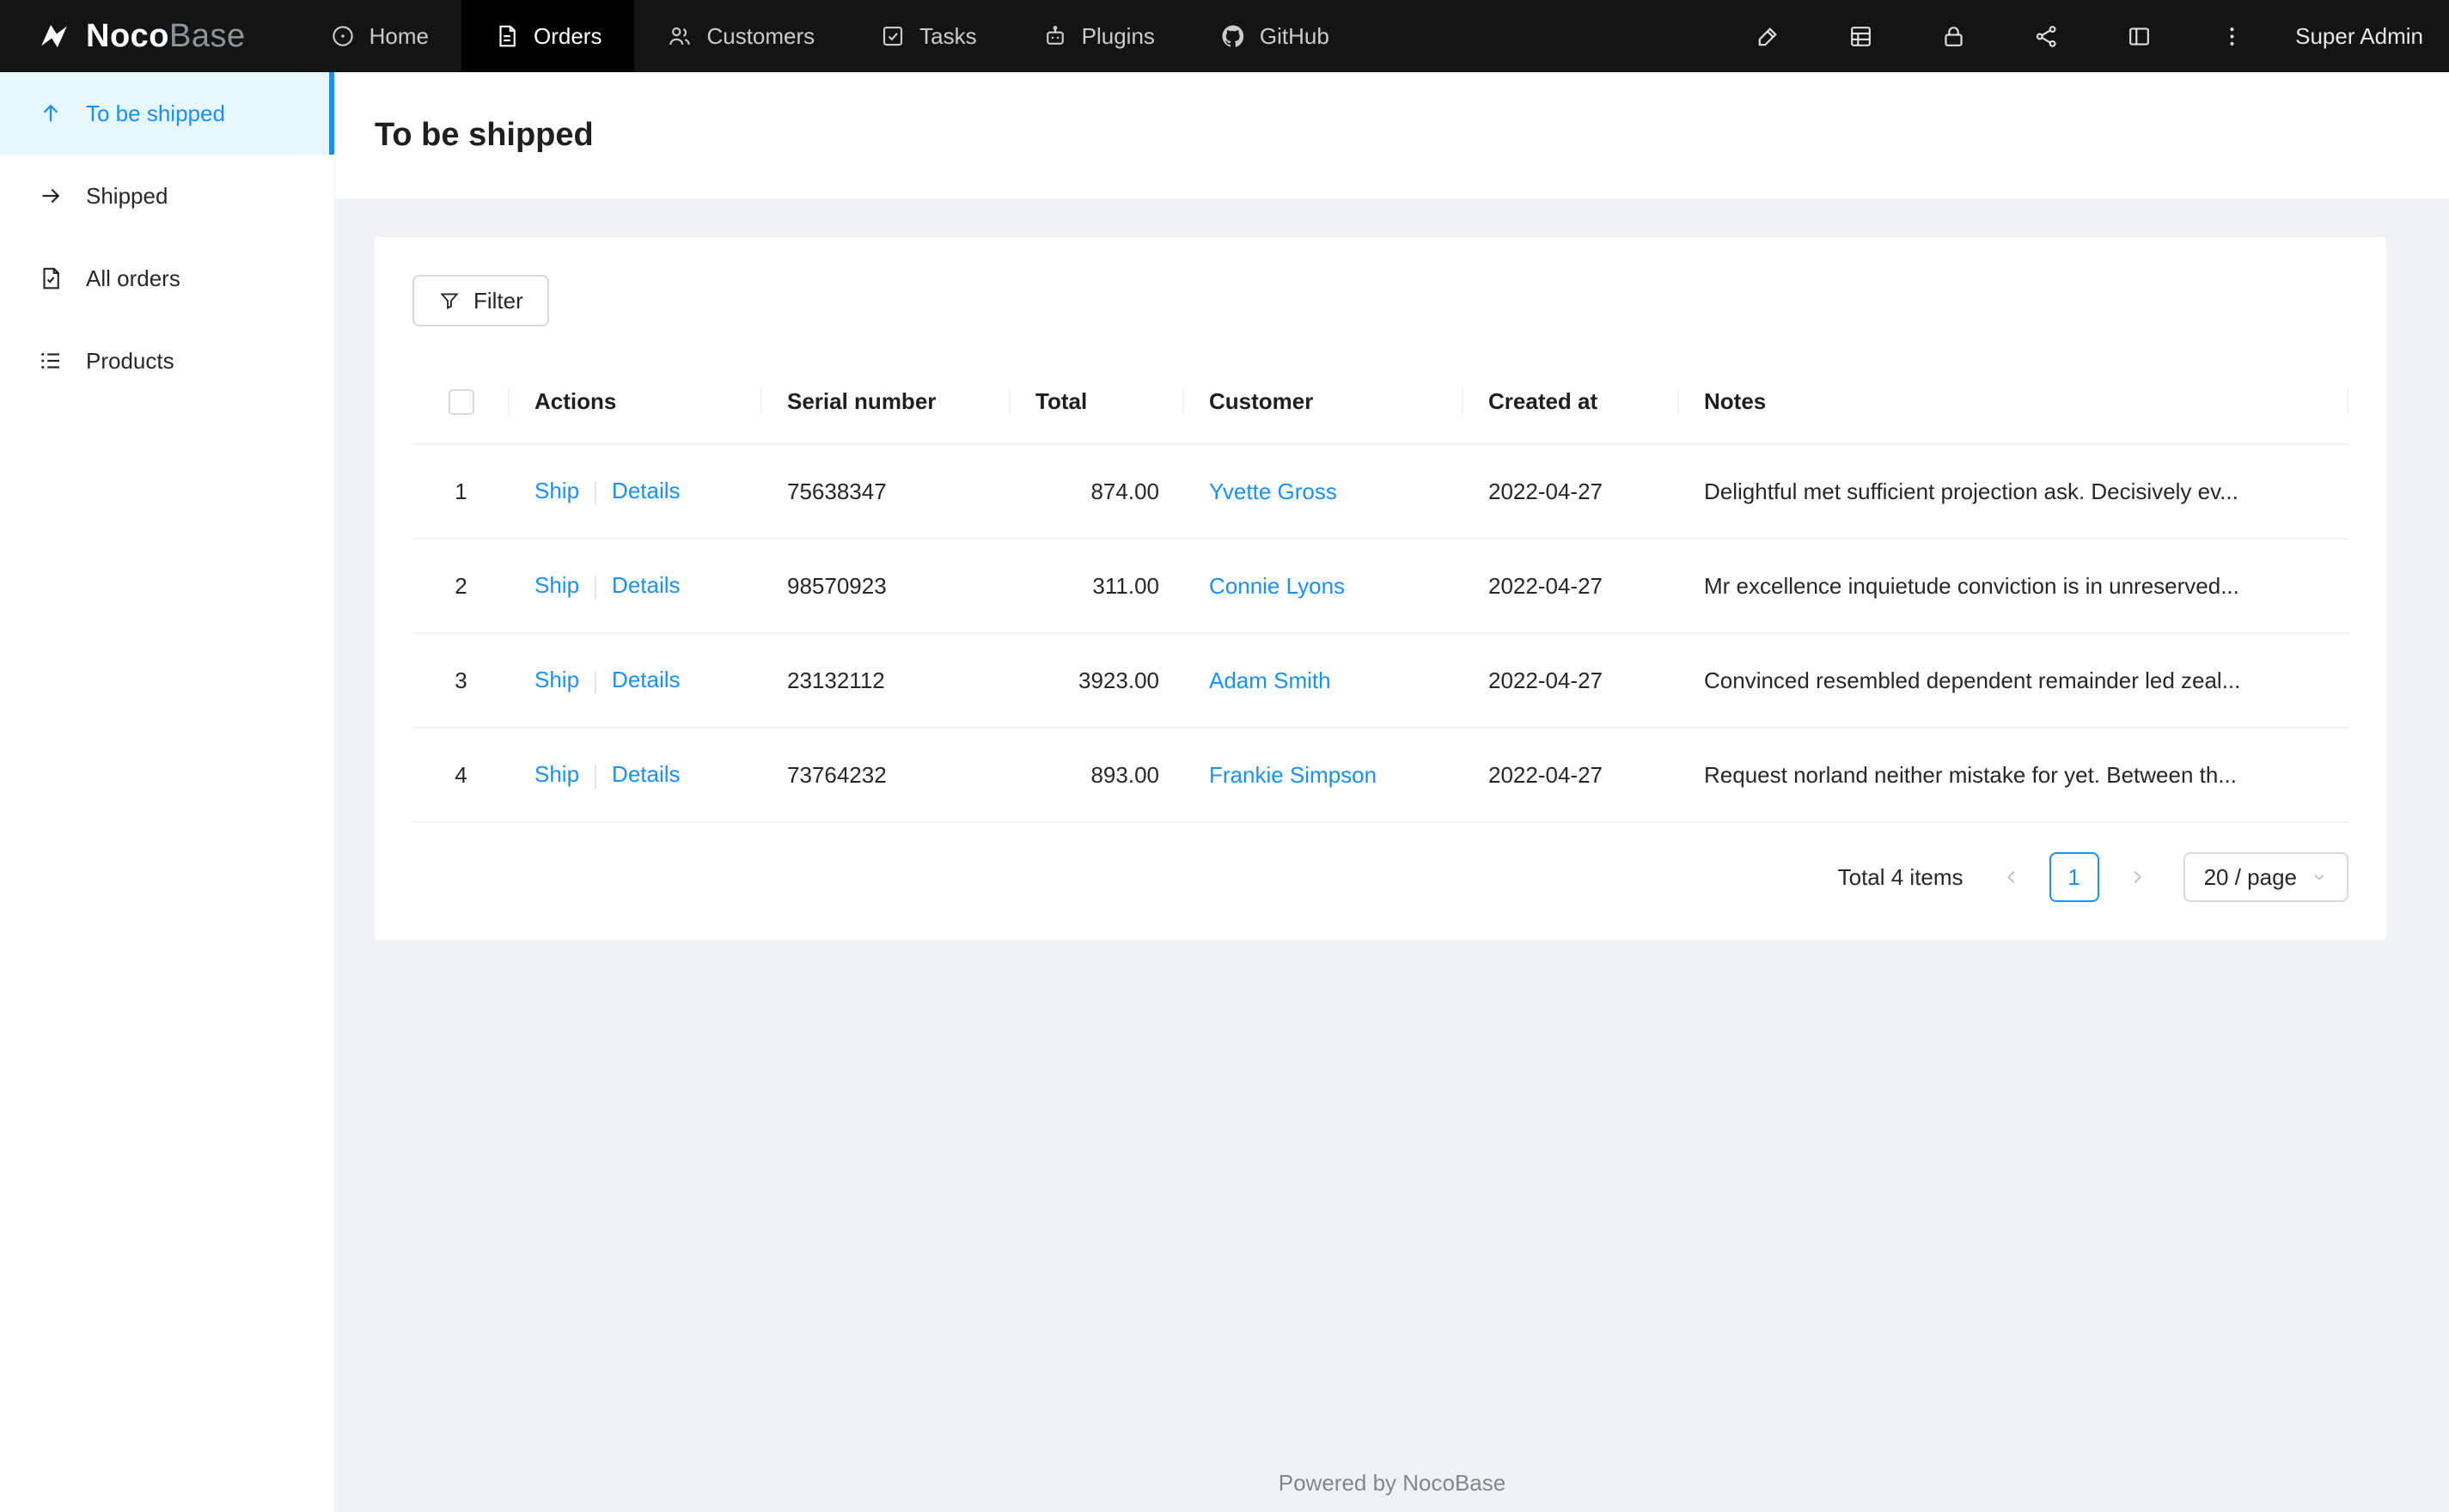 This screenshot has width=2449, height=1512. I want to click on nav-item-orders: Orders, so click(548, 36).